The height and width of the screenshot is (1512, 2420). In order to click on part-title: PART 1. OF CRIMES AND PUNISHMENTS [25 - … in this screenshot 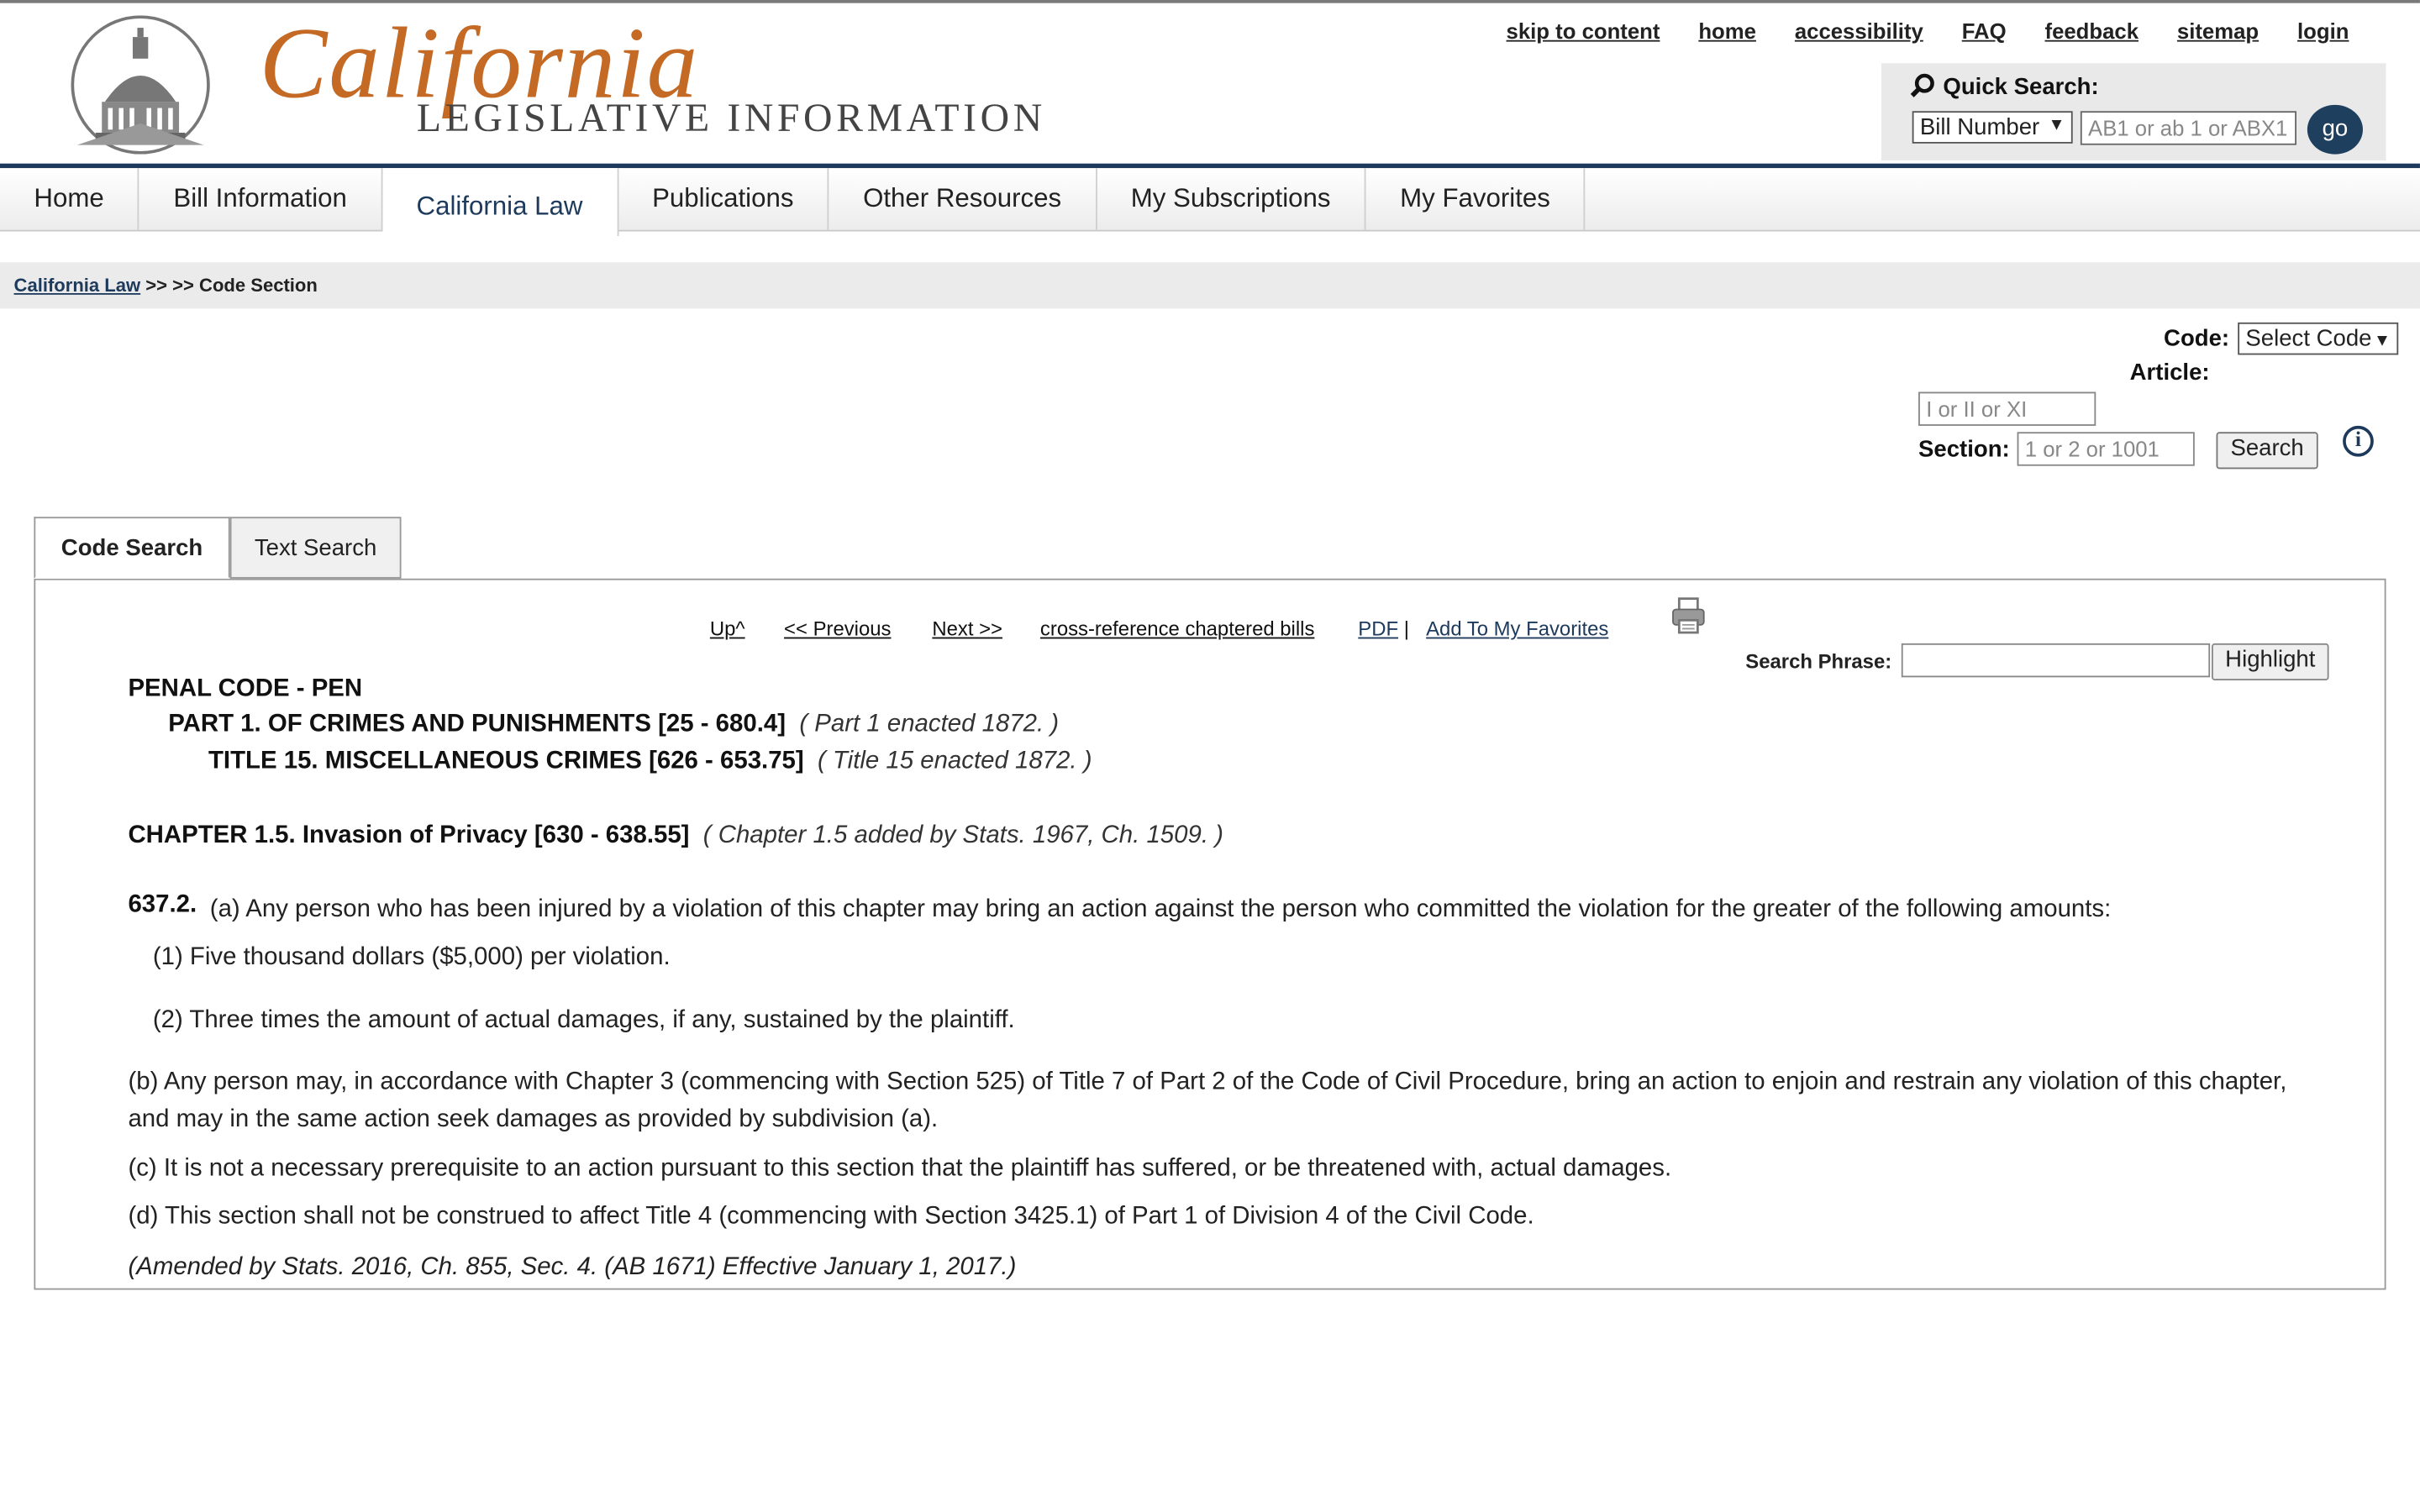, I will do `click(477, 724)`.